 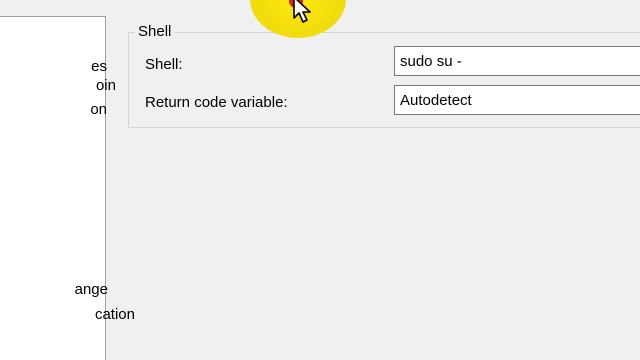 I want to click on tree-item-label: oin, so click(x=105, y=85).